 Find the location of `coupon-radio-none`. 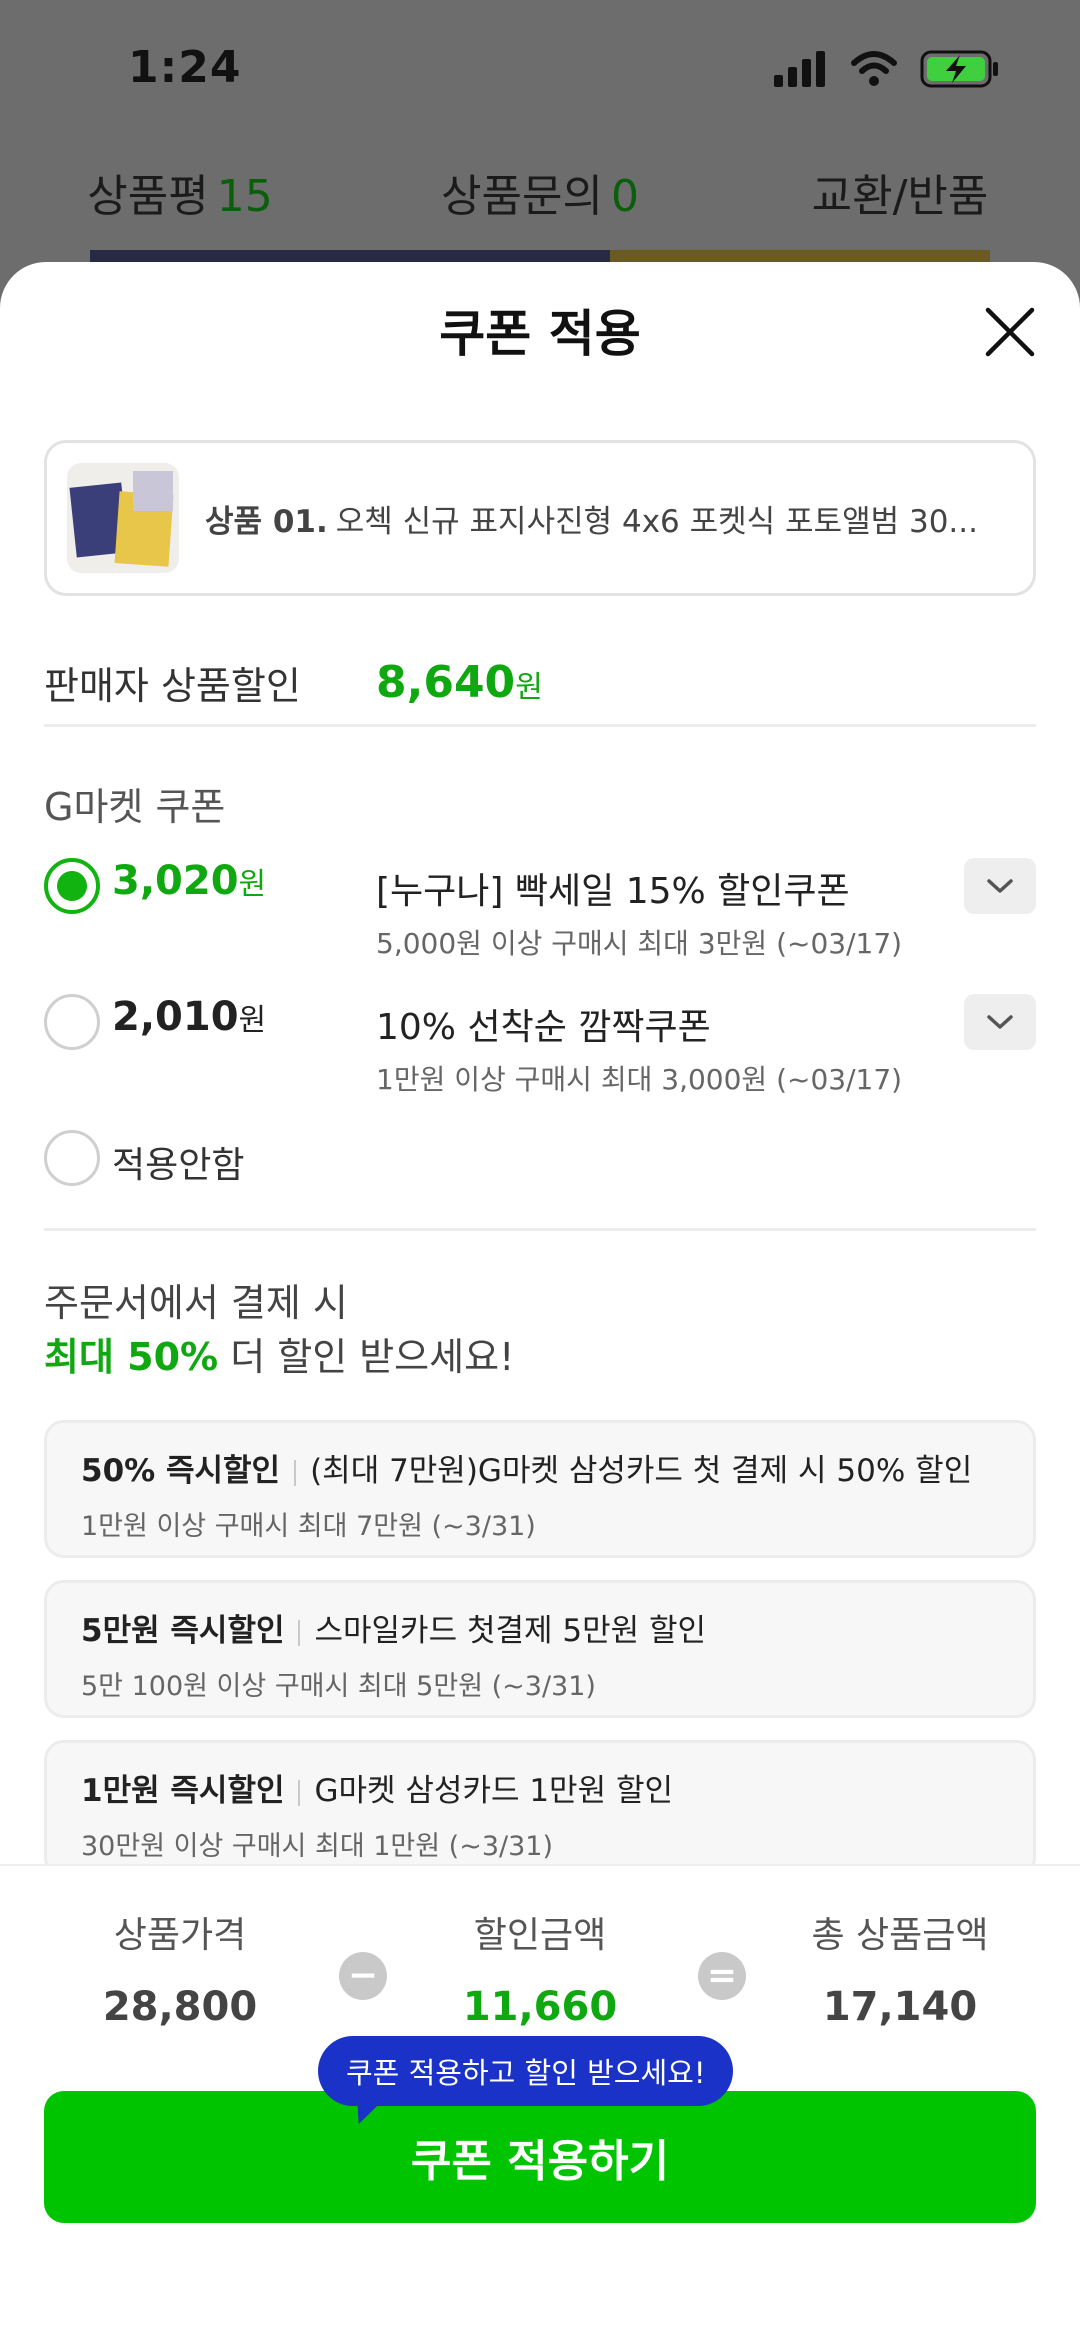

coupon-radio-none is located at coordinates (72, 1158).